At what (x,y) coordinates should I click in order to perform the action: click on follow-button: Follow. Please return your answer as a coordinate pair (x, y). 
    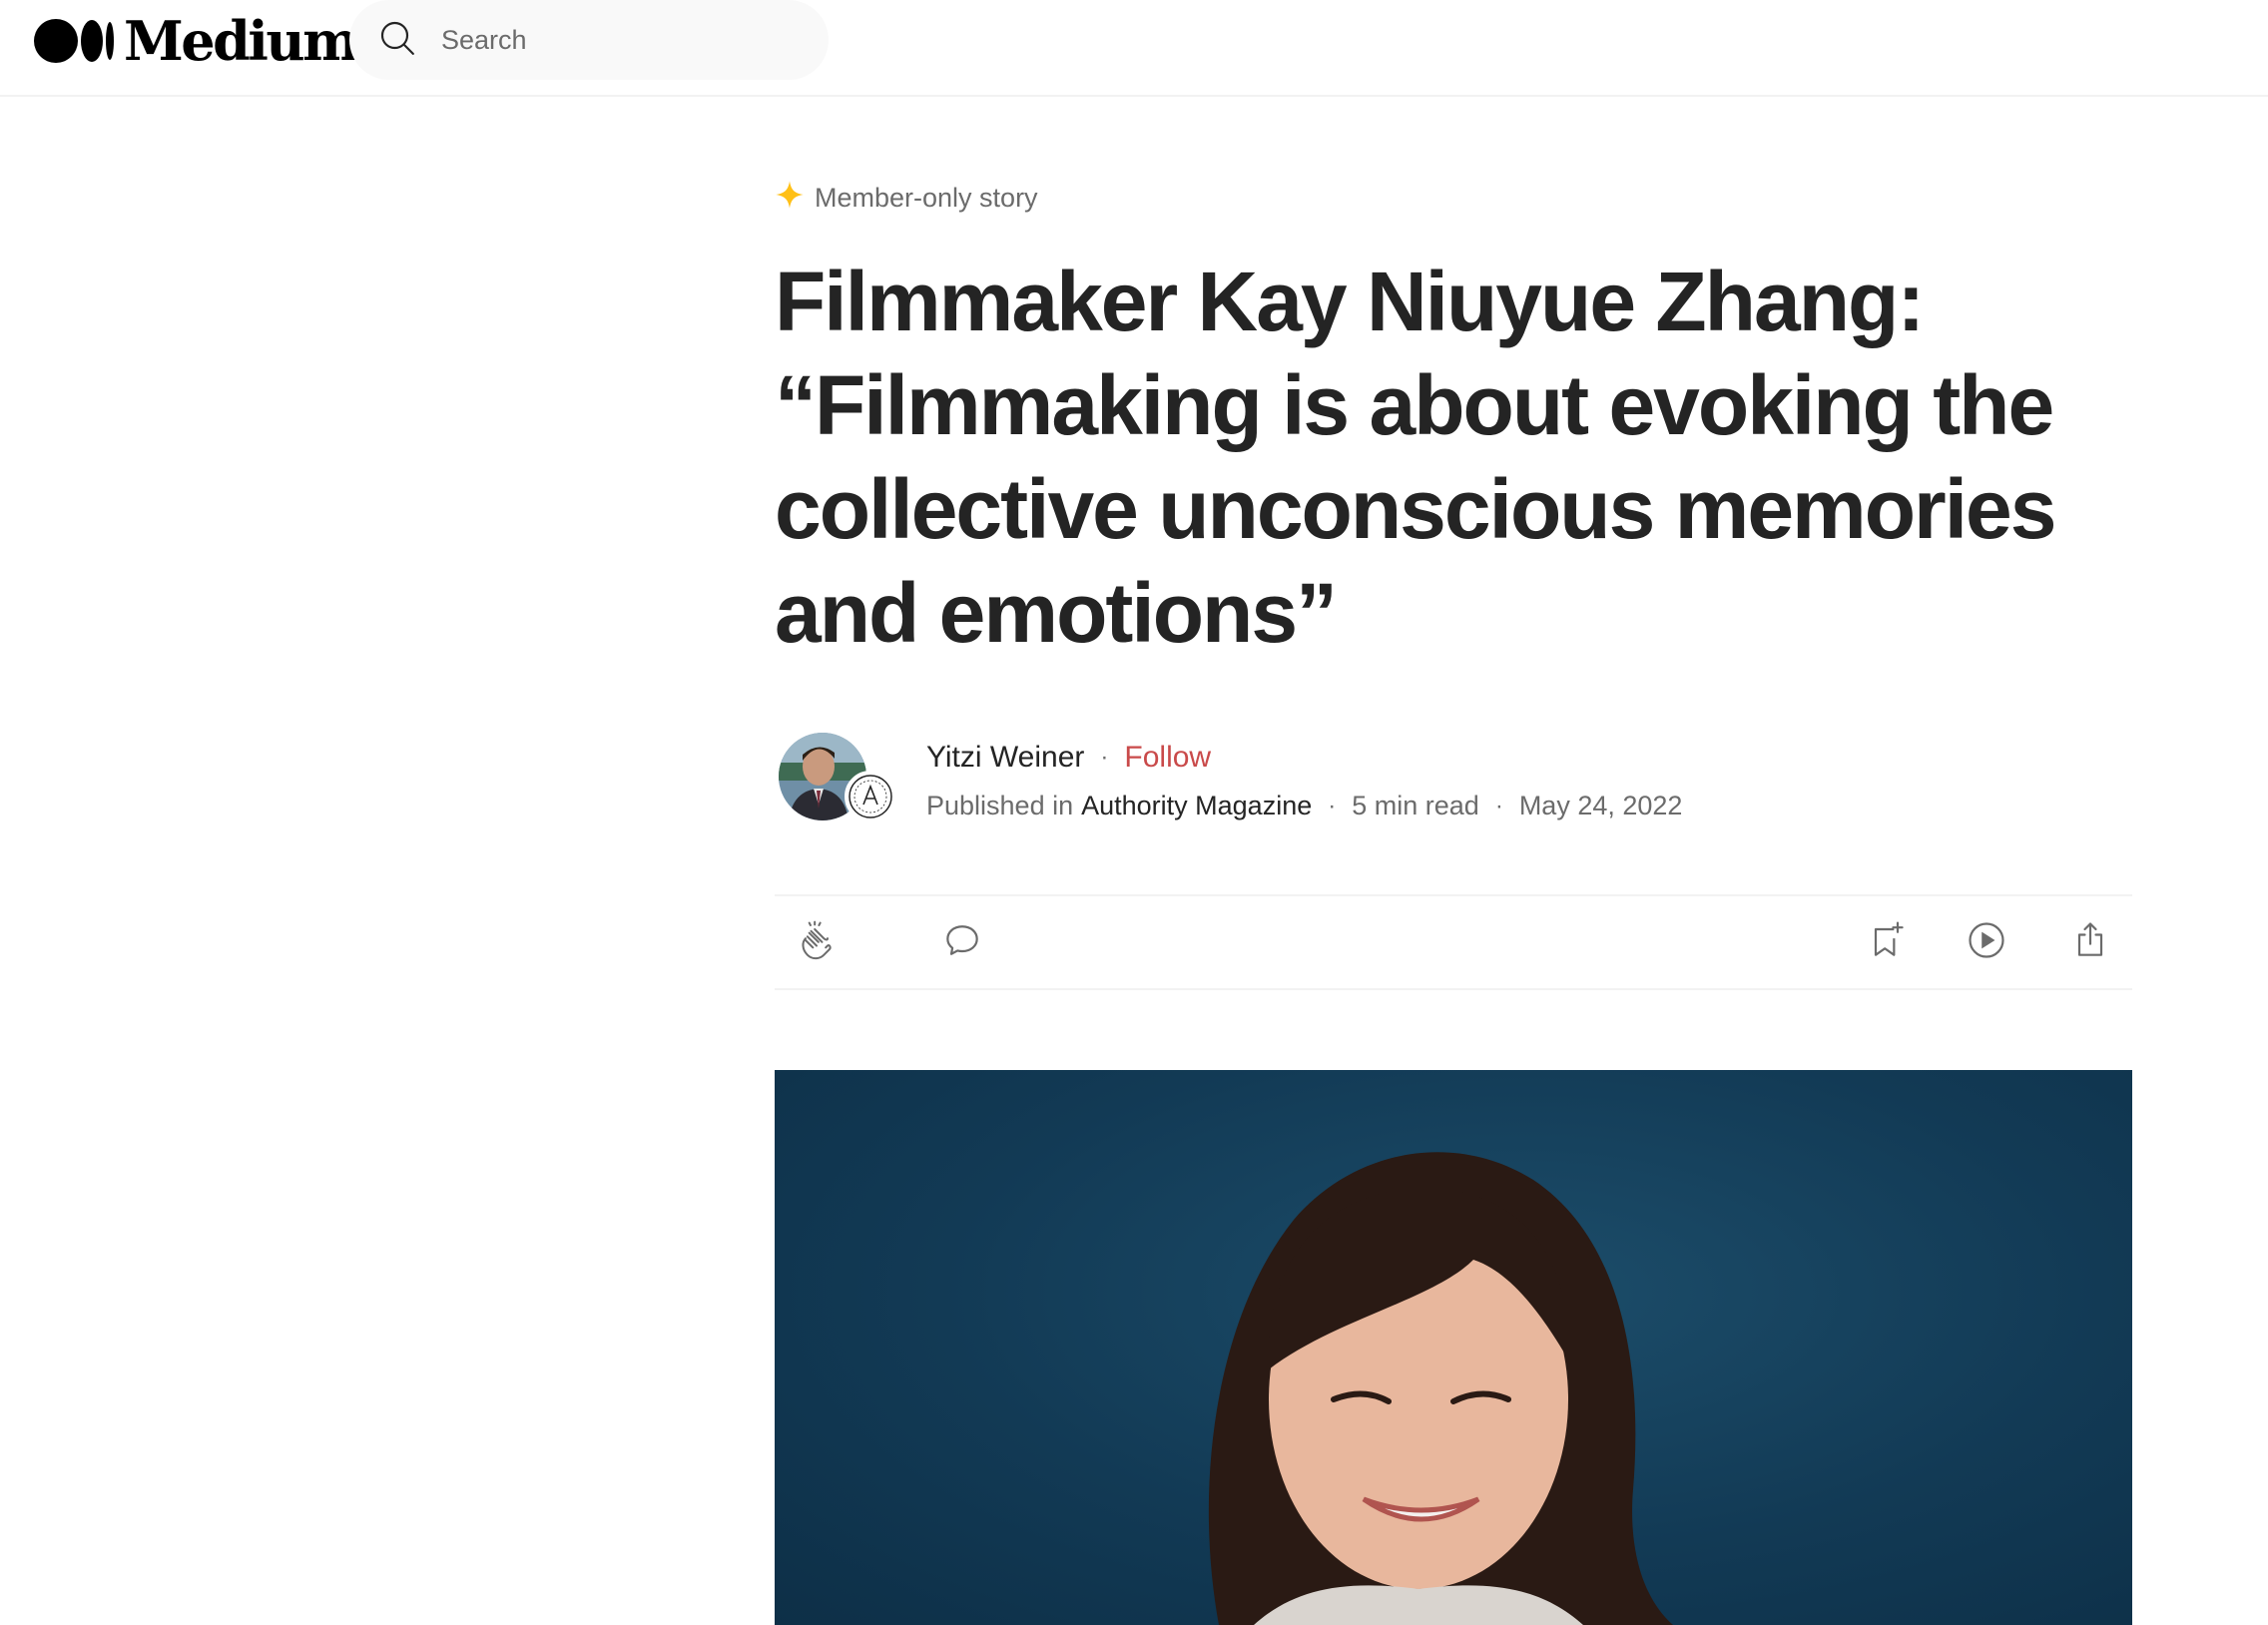
    Looking at the image, I should click on (1167, 758).